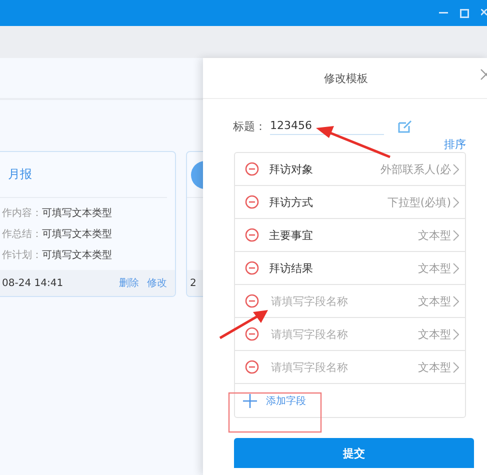 Image resolution: width=487 pixels, height=475 pixels. Describe the element at coordinates (22, 235) in the screenshot. I see `field-label: 作总结：` at that location.